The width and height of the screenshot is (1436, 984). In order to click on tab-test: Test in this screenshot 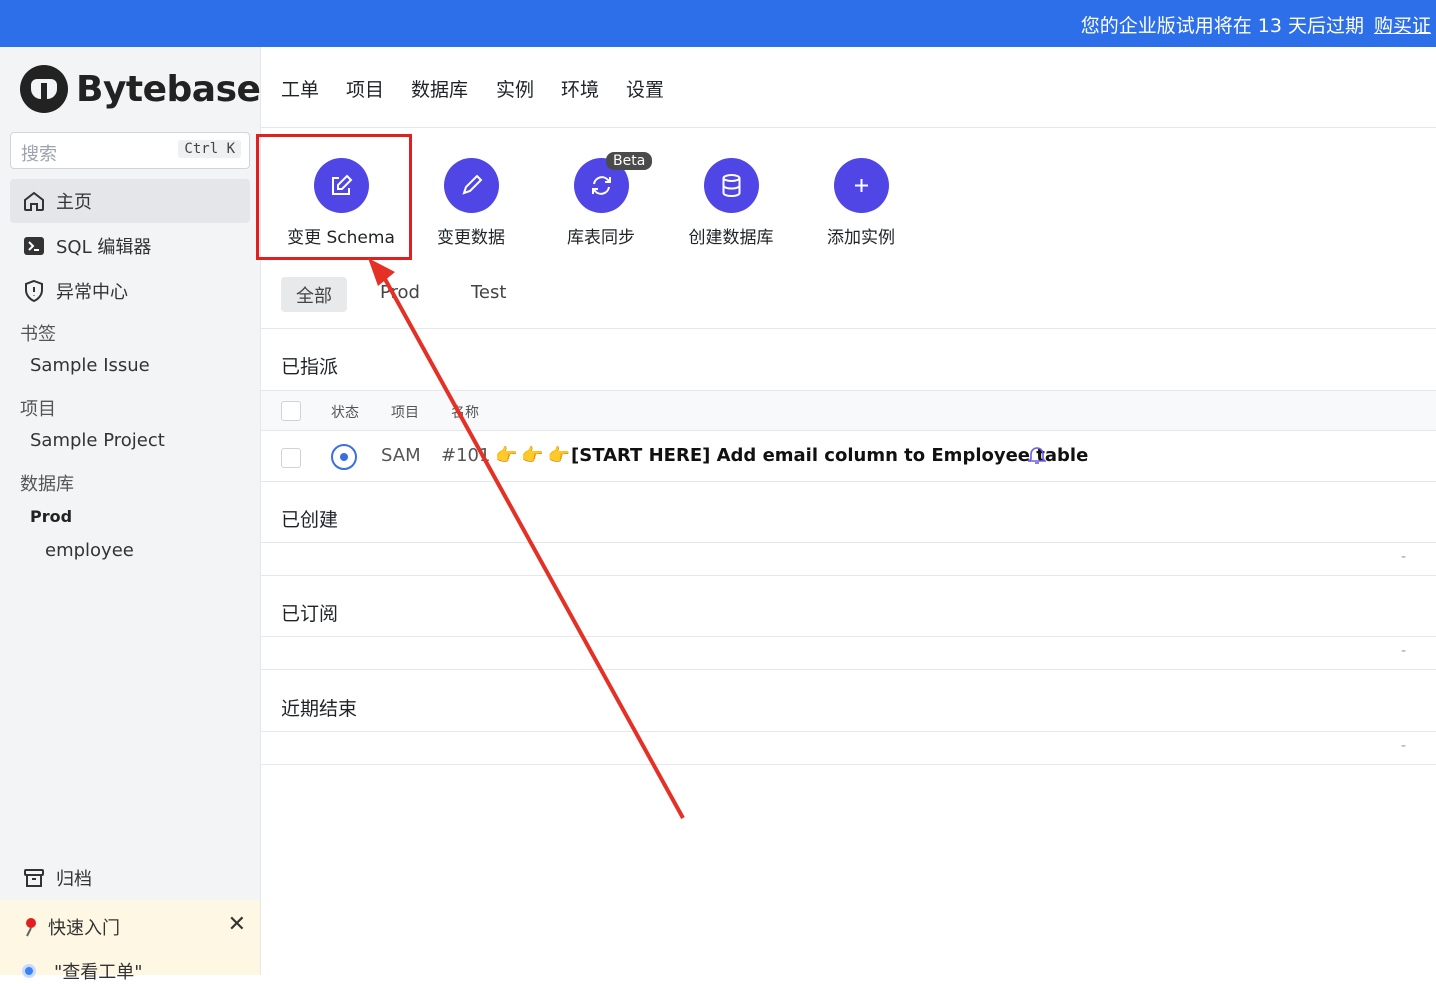, I will do `click(488, 294)`.